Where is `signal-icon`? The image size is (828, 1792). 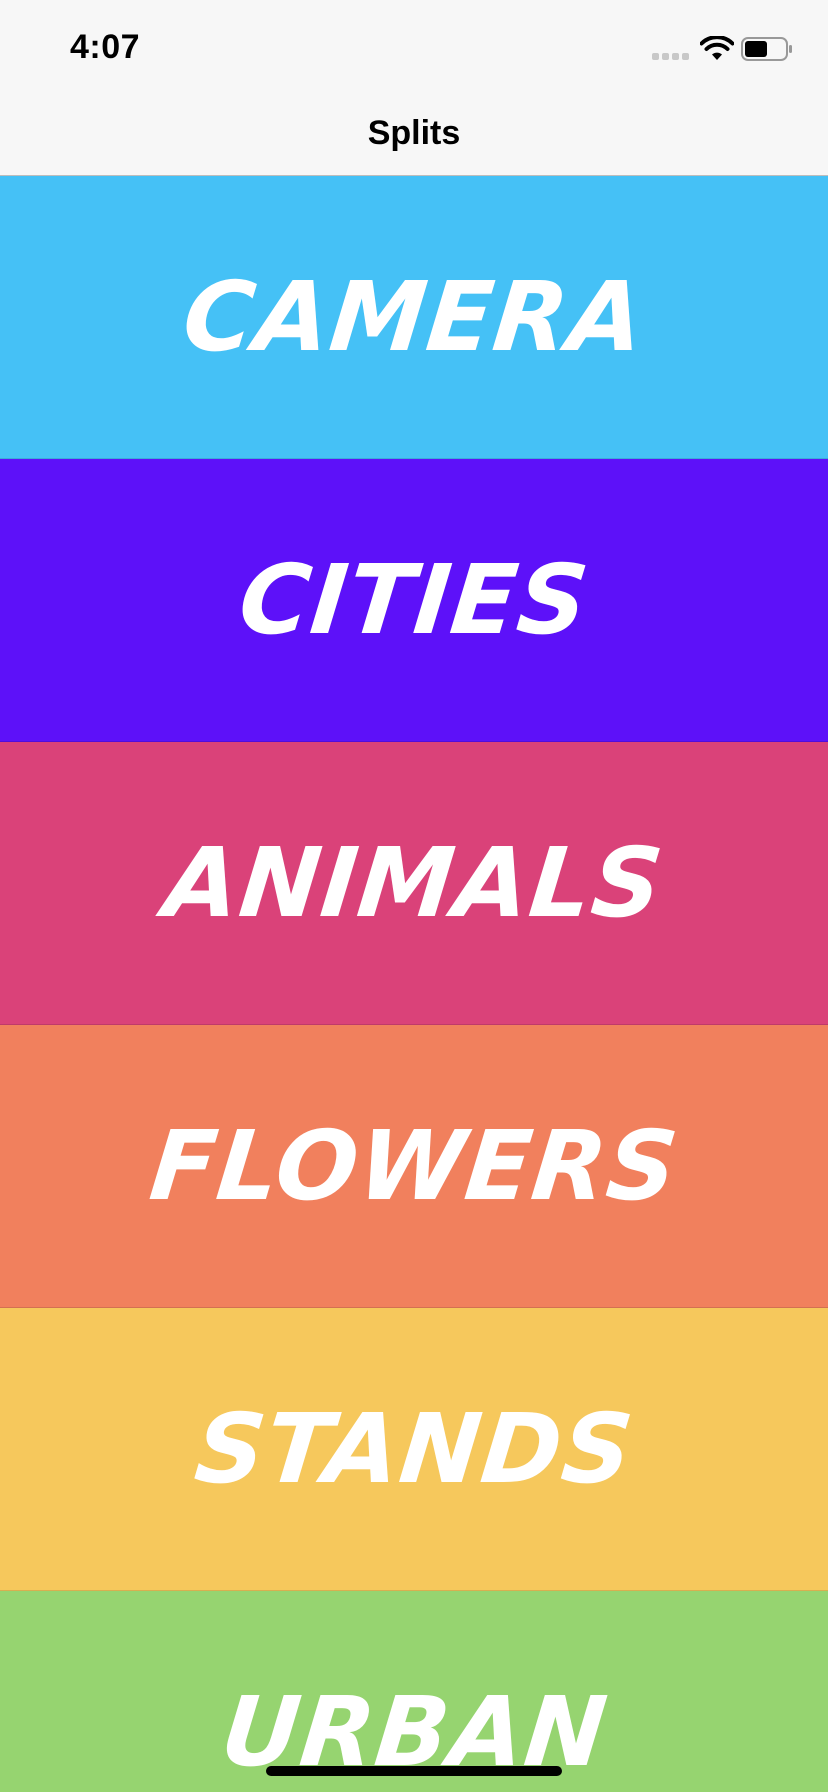 signal-icon is located at coordinates (670, 56).